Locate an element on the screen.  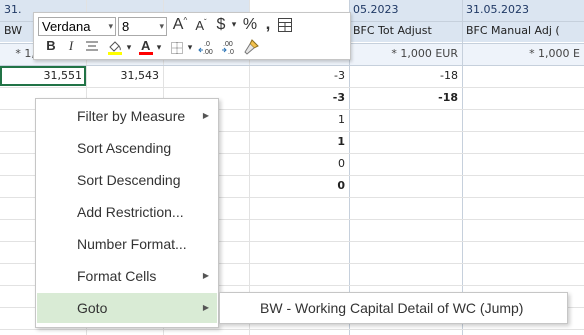
menu-item-label: Filter by Measure is located at coordinates (131, 116).